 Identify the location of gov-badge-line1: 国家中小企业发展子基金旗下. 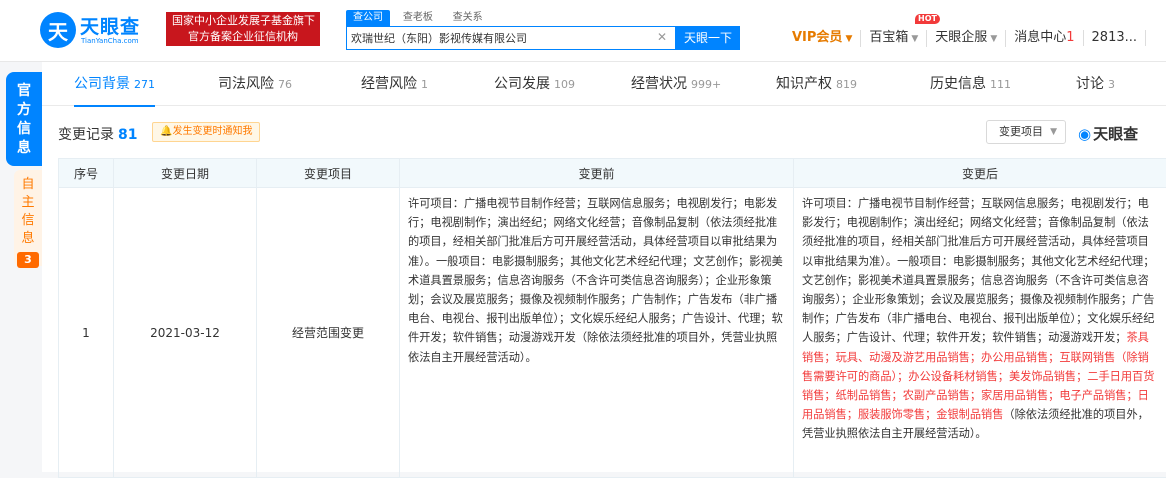
(243, 21).